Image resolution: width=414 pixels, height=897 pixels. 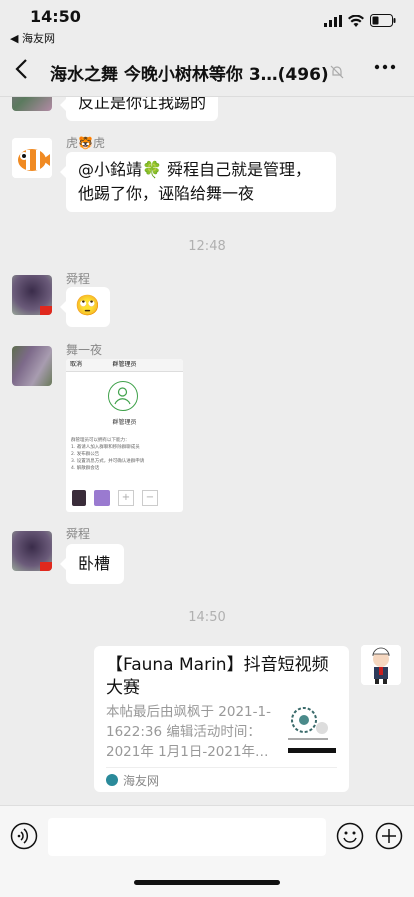 I want to click on back-to-app-link: ◀ 海友网, so click(x=32, y=38).